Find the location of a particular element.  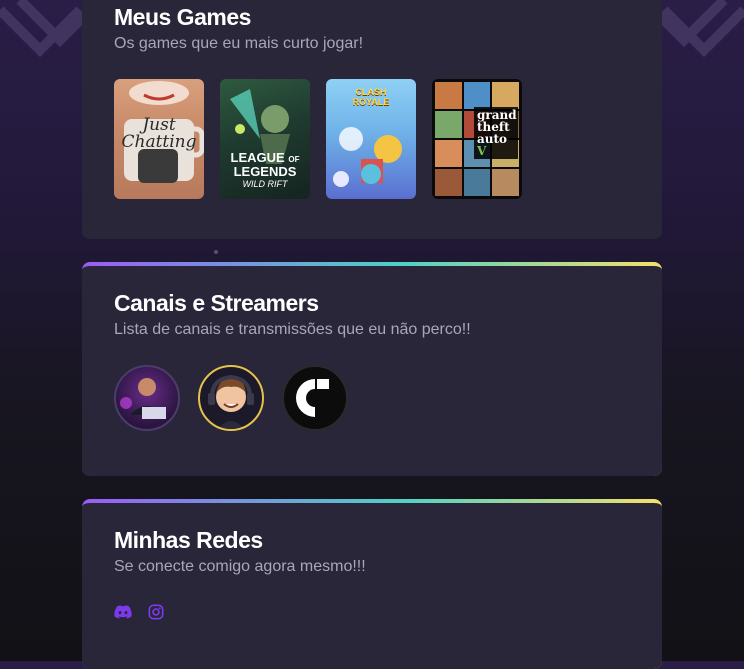

games-subtitle: Os games que eu mais curto jogar! is located at coordinates (239, 43).